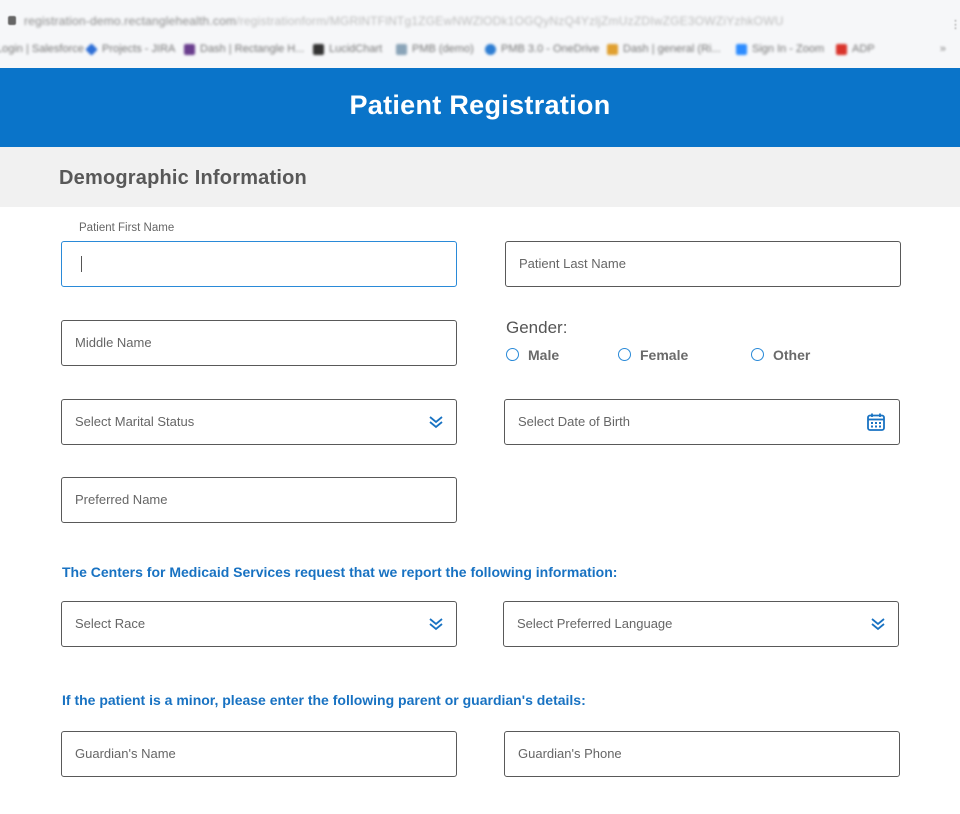  Describe the element at coordinates (356, 49) in the screenshot. I see `bookmark-label: LucidChart` at that location.